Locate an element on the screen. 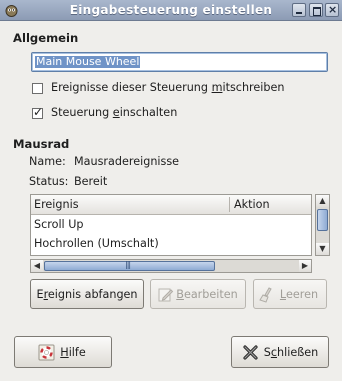  vertical-scroll-thumb is located at coordinates (322, 220).